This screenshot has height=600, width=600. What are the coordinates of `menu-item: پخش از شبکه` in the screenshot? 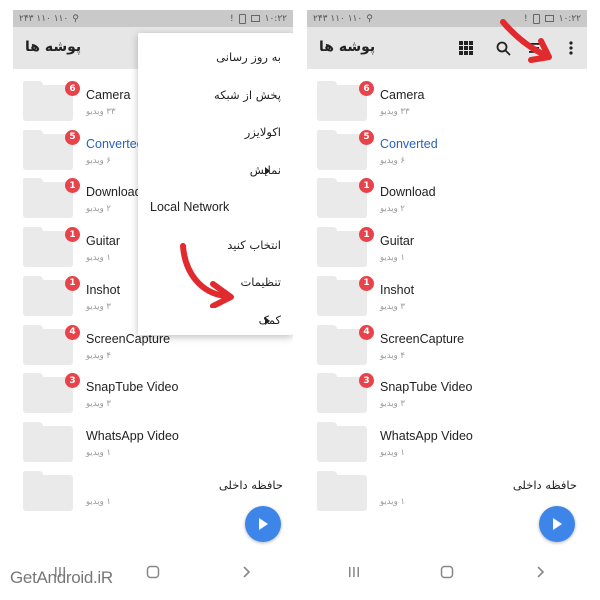 It's located at (215, 97).